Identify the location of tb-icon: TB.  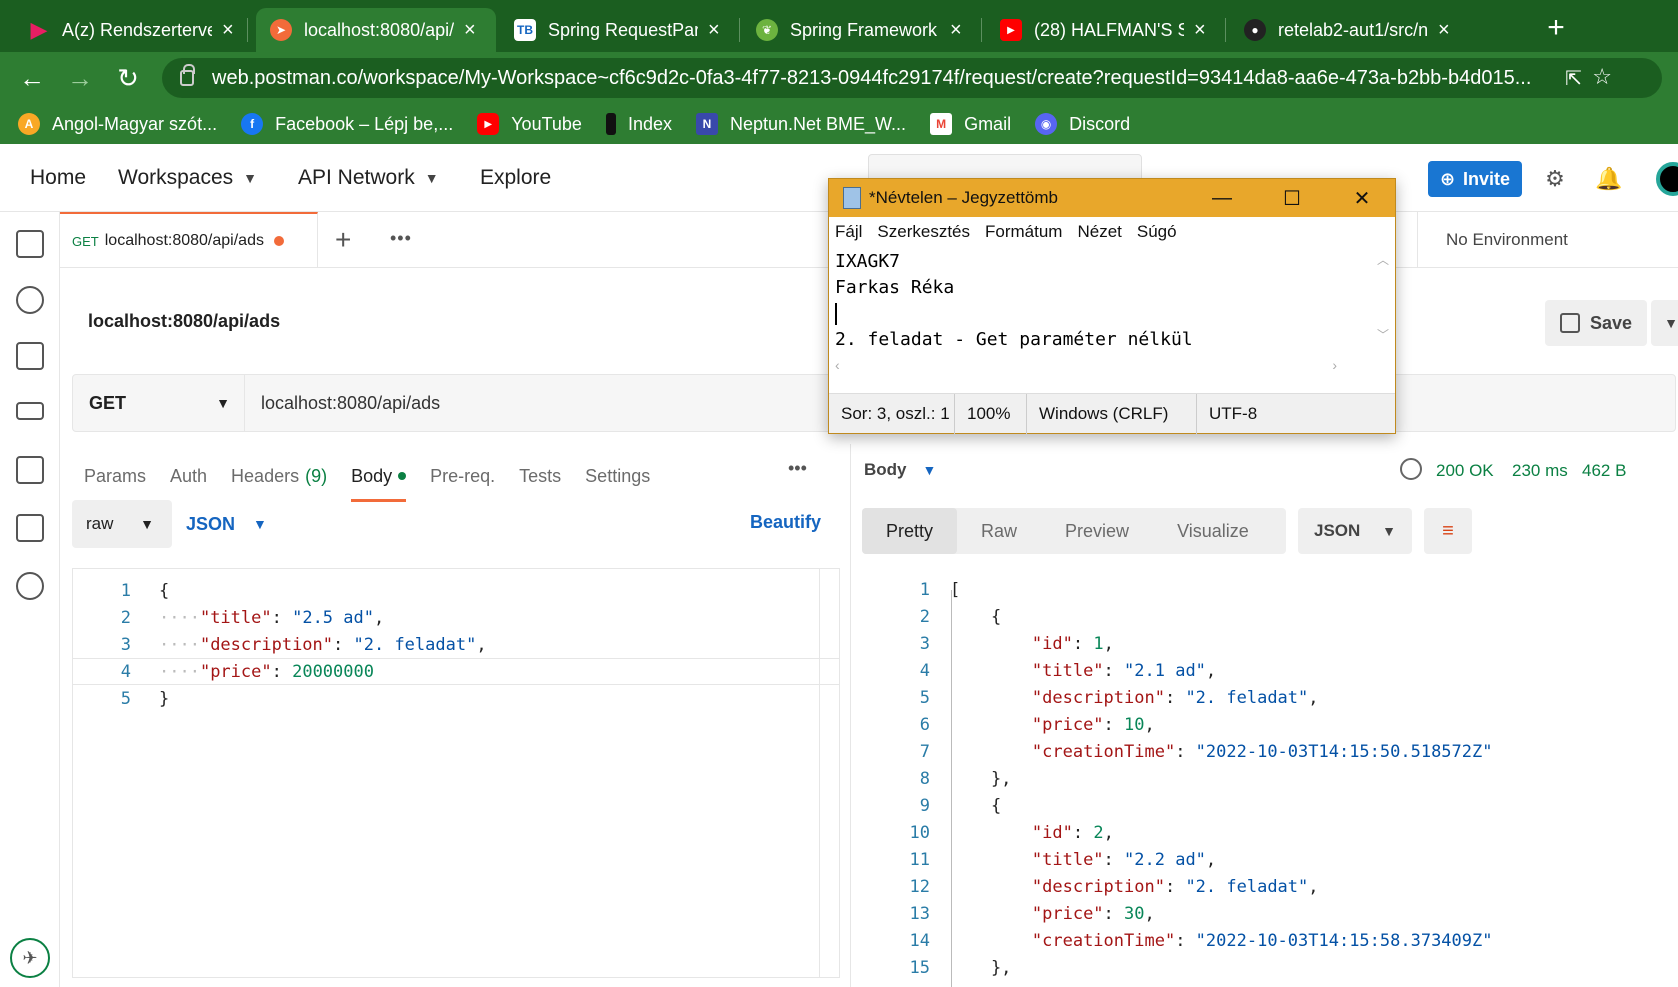
(525, 30).